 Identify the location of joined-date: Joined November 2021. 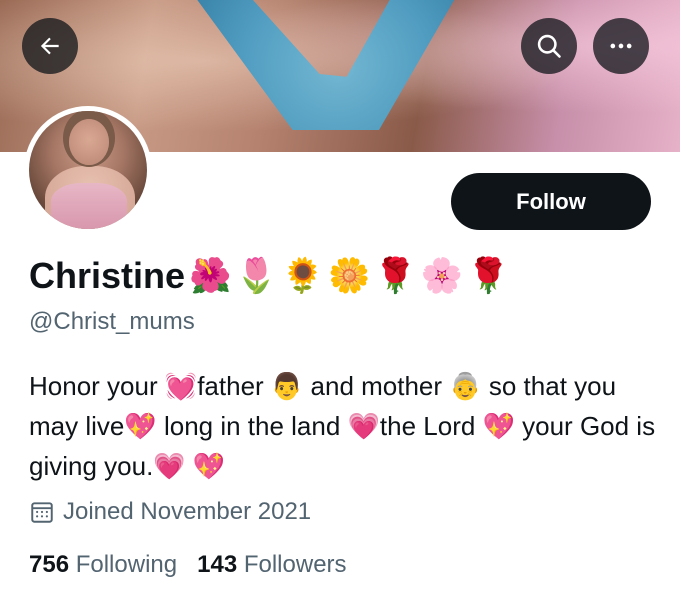
(170, 512).